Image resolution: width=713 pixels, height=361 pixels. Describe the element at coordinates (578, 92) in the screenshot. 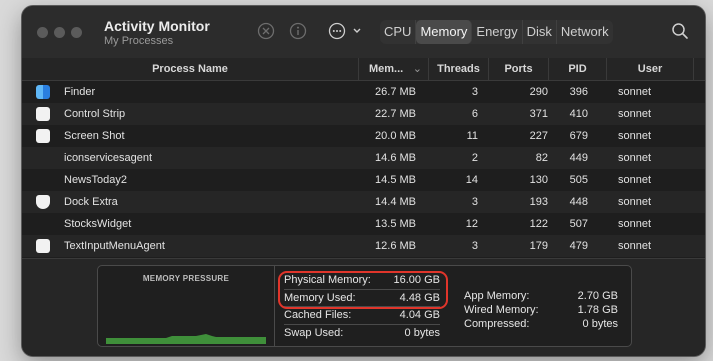

I see `pid-value: 396` at that location.